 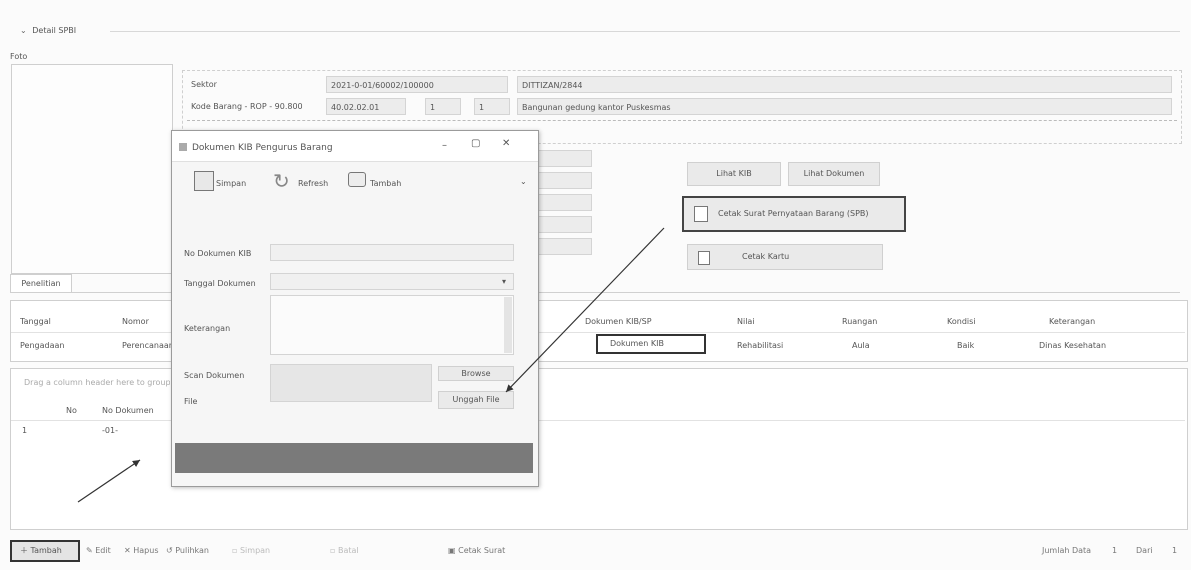 What do you see at coordinates (127, 550) in the screenshot?
I see `delete-icon: ✕` at bounding box center [127, 550].